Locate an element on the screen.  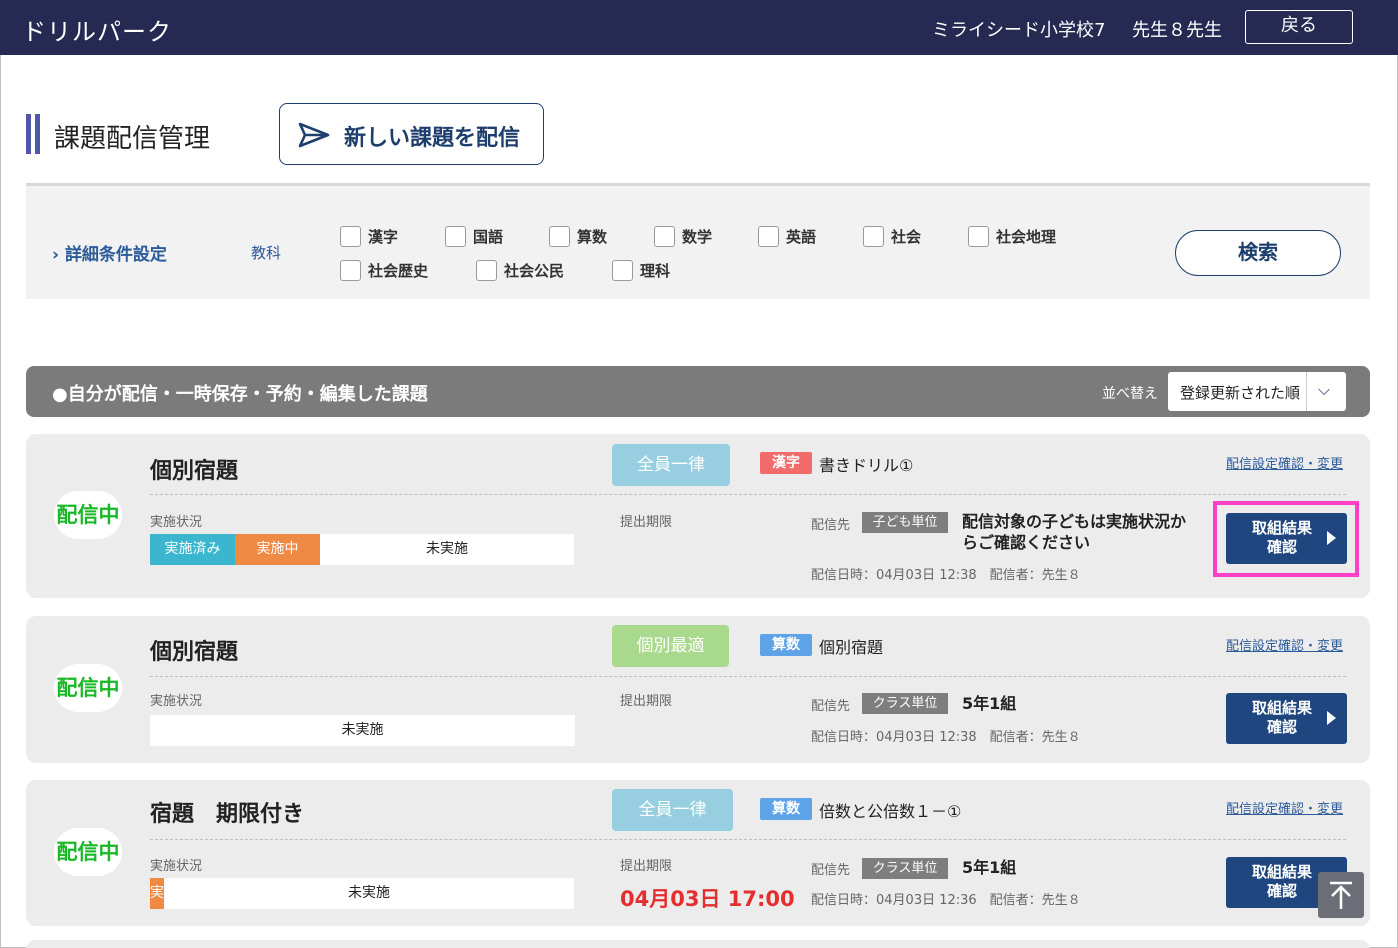
subject-checkbox-sansu: 算数 is located at coordinates (578, 236).